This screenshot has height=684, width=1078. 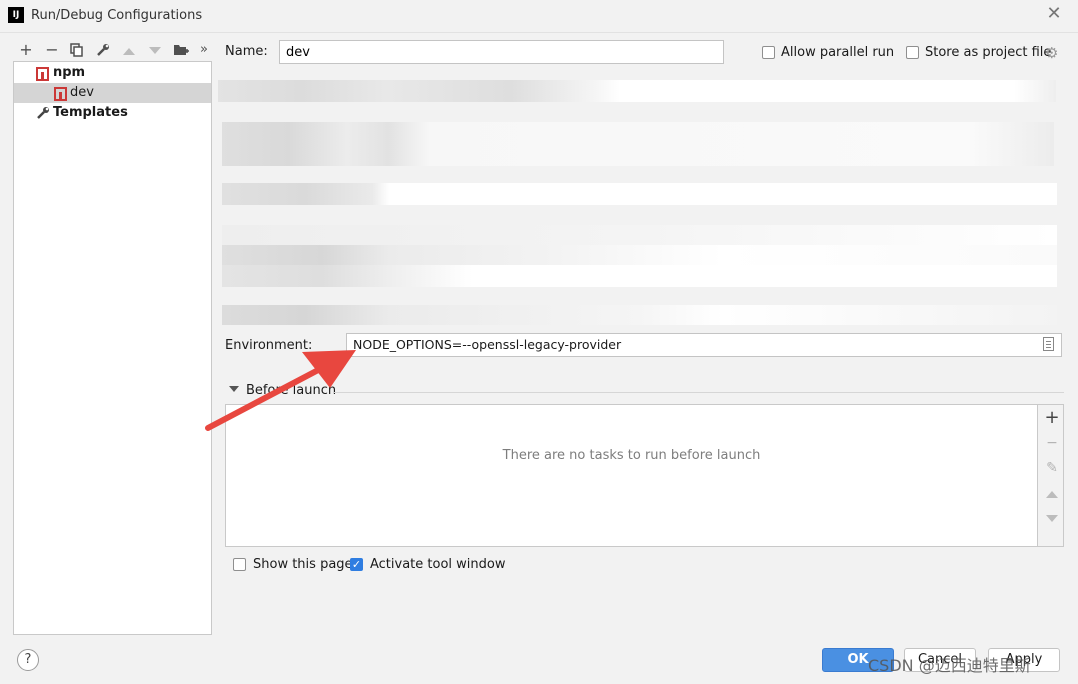 I want to click on tree-item-npm: npm, so click(x=112, y=73).